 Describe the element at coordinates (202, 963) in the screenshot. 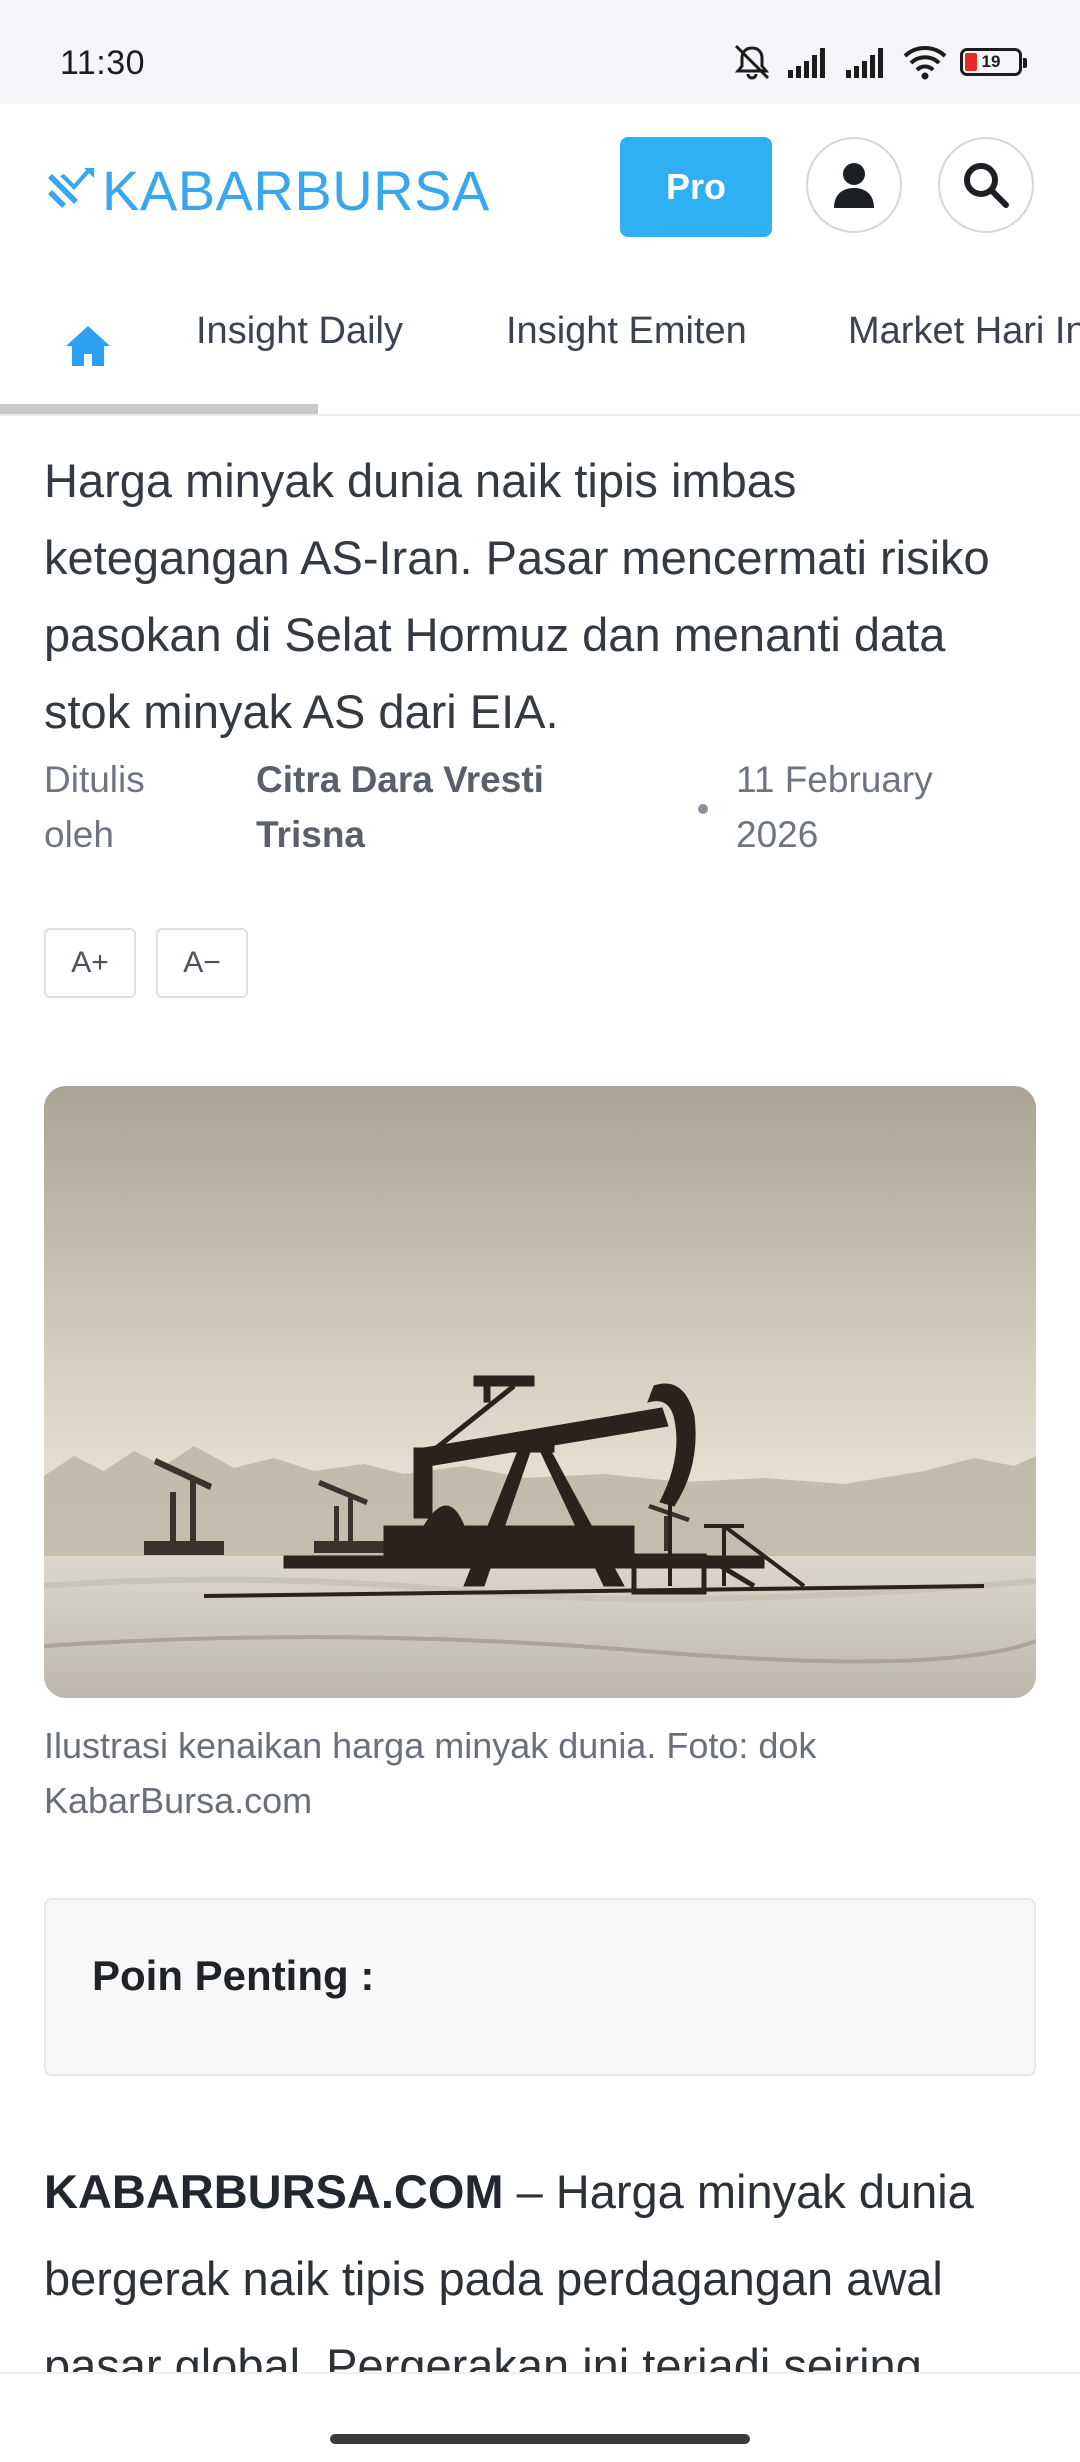

I see `font-decrease-button: A−` at that location.